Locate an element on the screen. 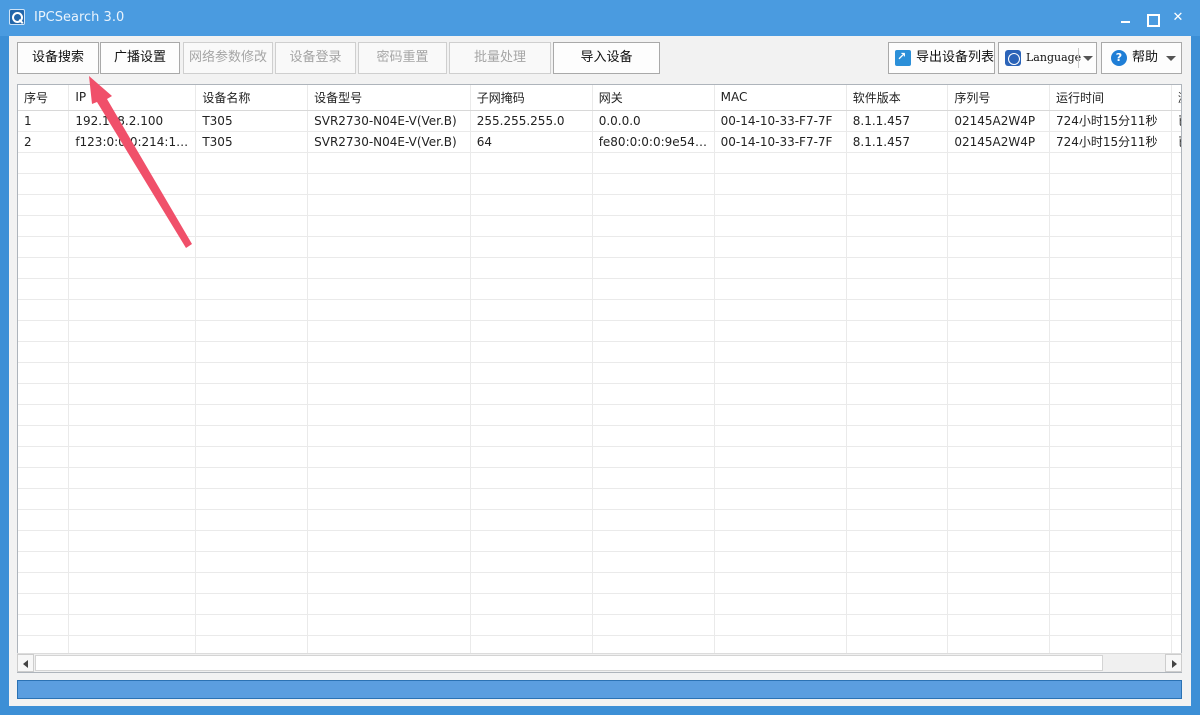  column-header: MAC is located at coordinates (780, 98).